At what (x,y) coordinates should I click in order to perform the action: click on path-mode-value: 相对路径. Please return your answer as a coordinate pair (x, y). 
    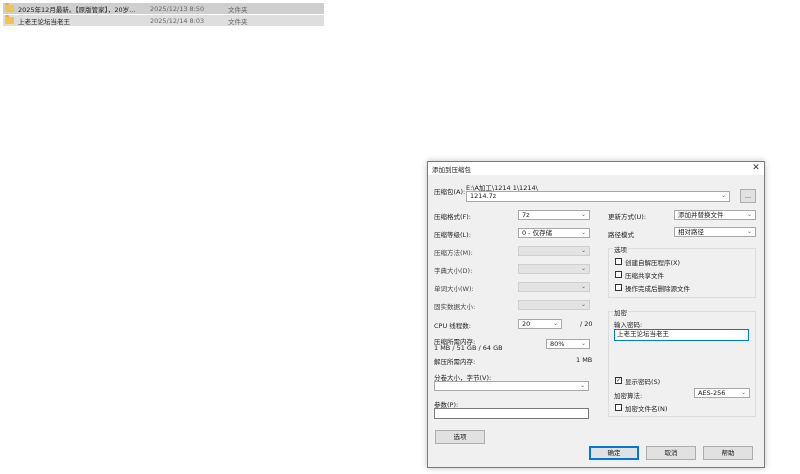
    Looking at the image, I should click on (691, 232).